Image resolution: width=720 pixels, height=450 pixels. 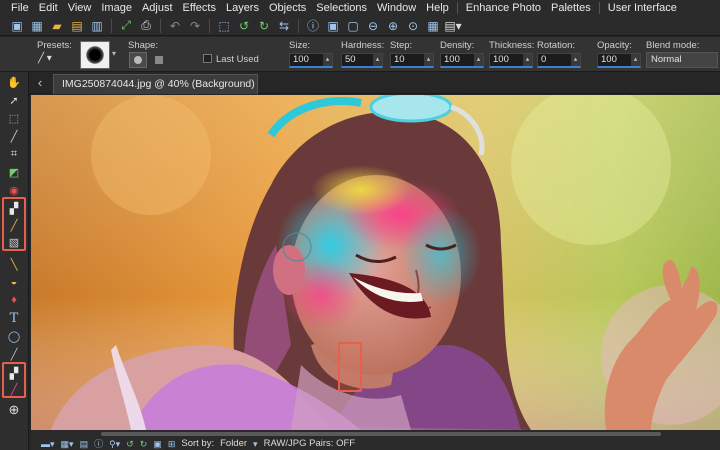 I want to click on opacity-label: Opacity:, so click(x=614, y=45).